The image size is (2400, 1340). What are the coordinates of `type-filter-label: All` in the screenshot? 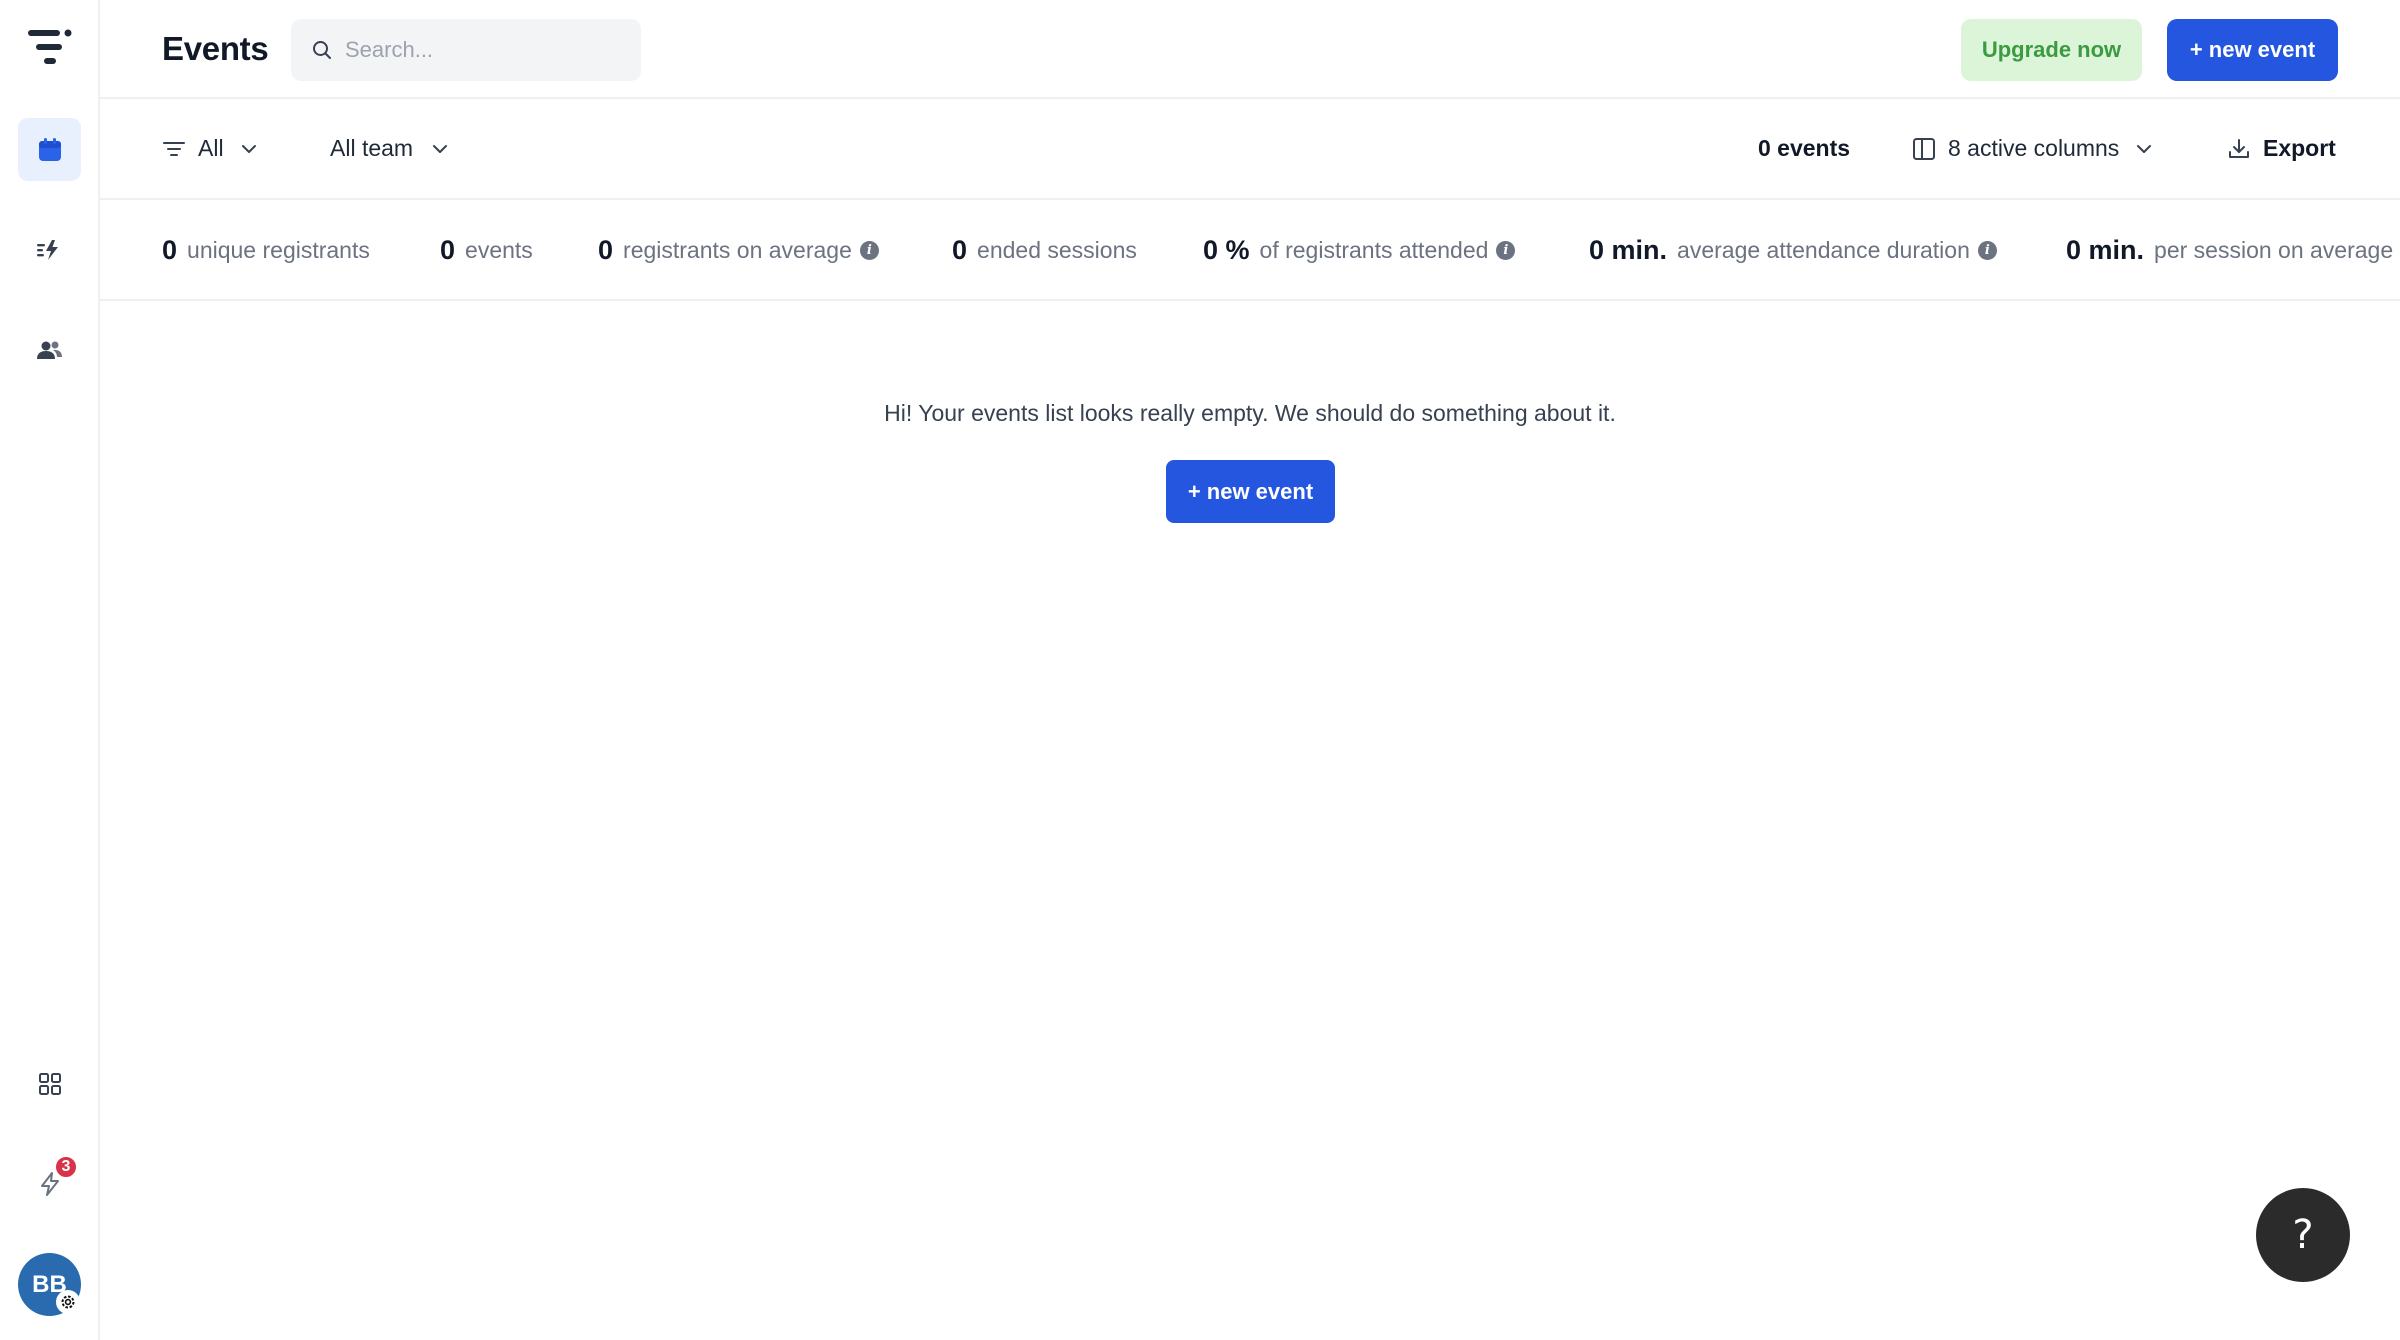 It's located at (211, 148).